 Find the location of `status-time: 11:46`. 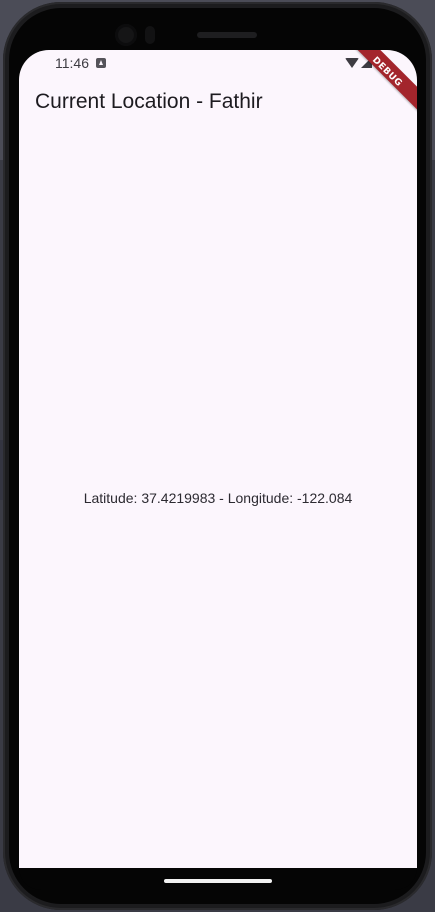

status-time: 11:46 is located at coordinates (72, 63).